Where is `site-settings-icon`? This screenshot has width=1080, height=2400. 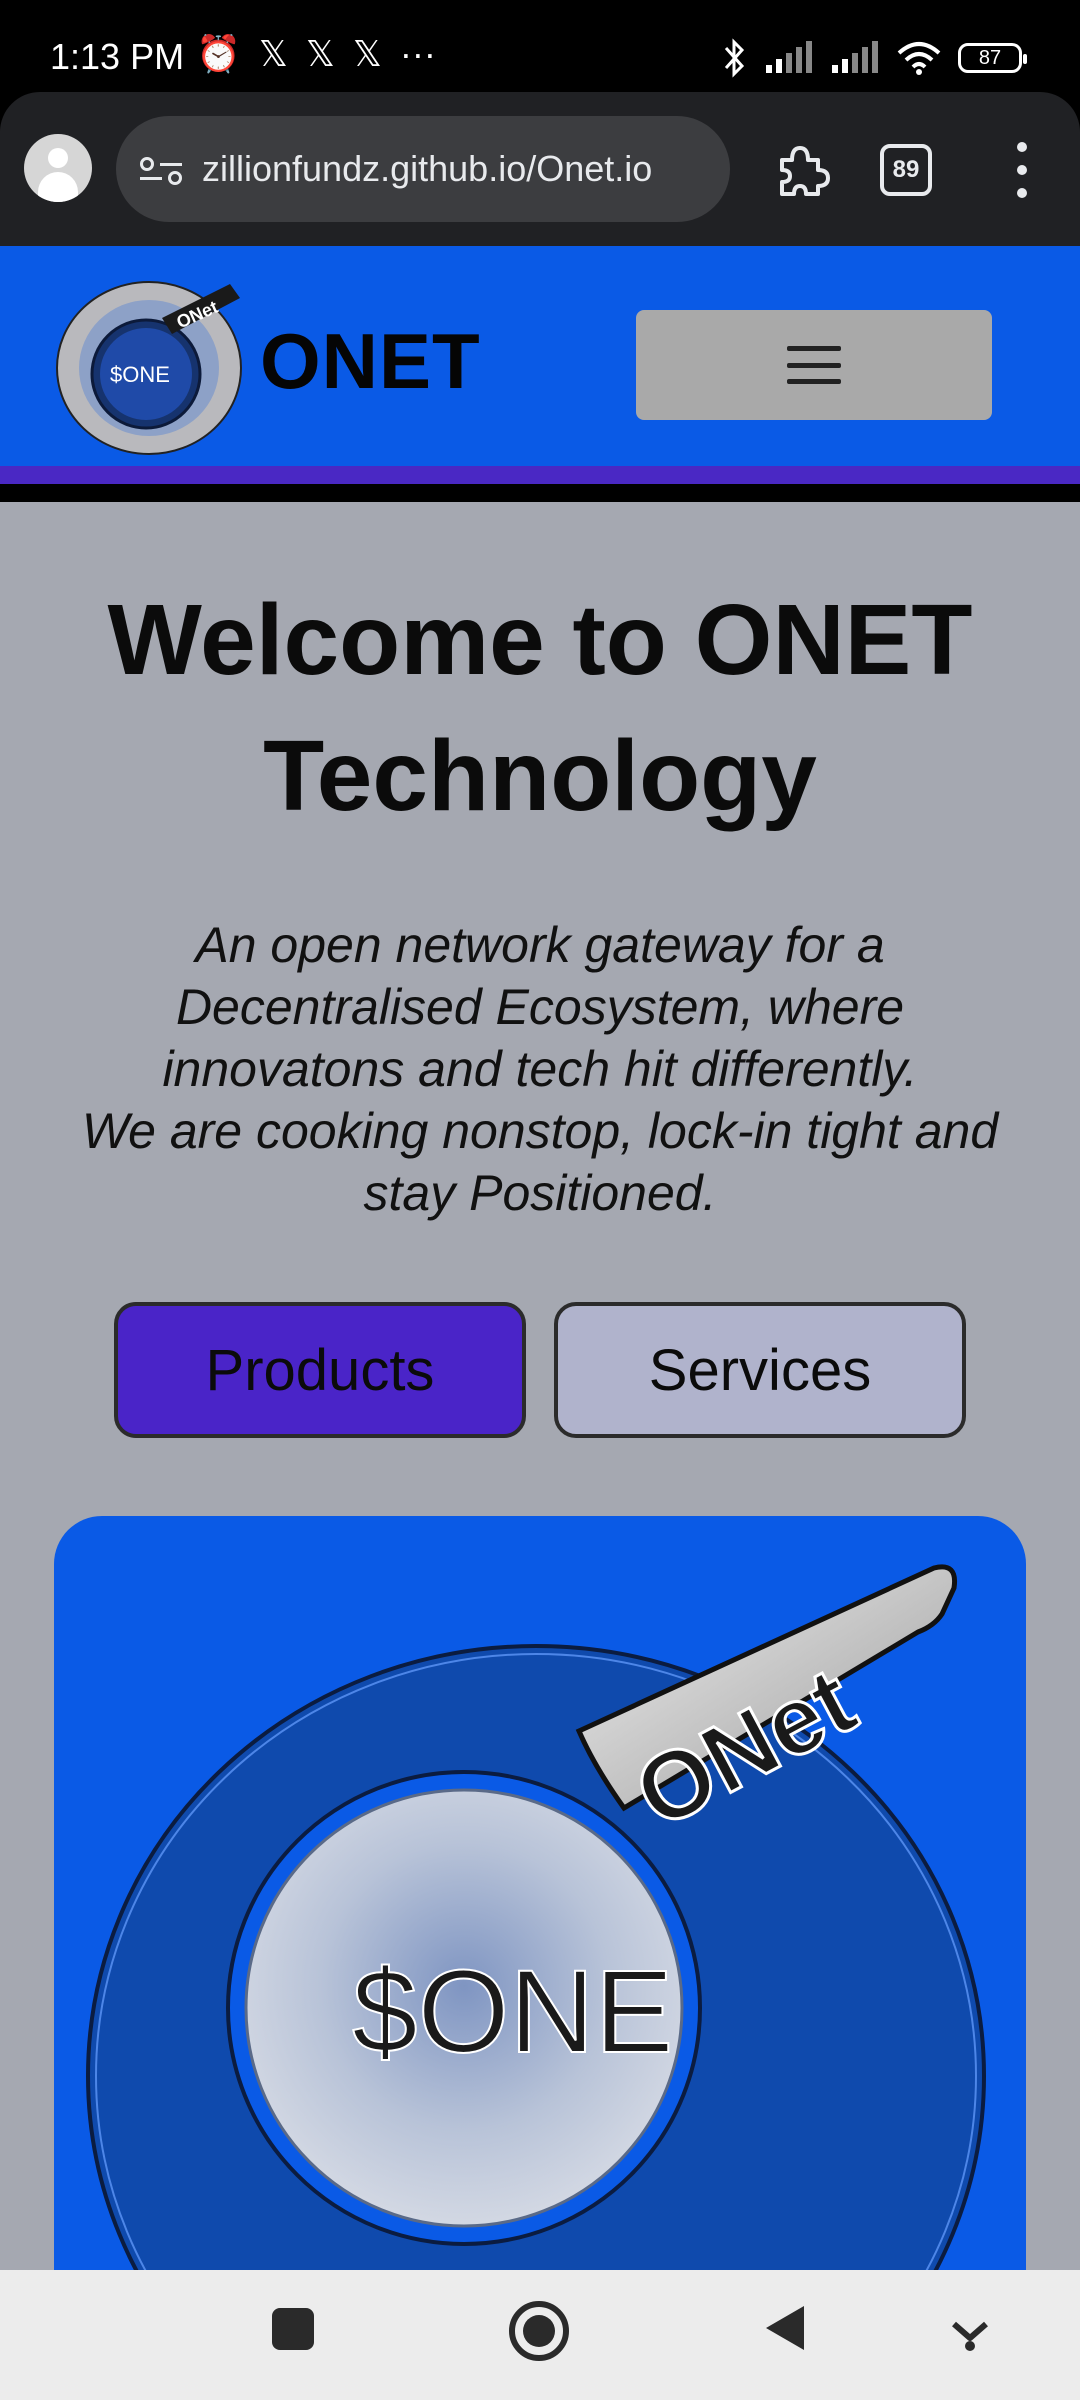
site-settings-icon is located at coordinates (161, 169).